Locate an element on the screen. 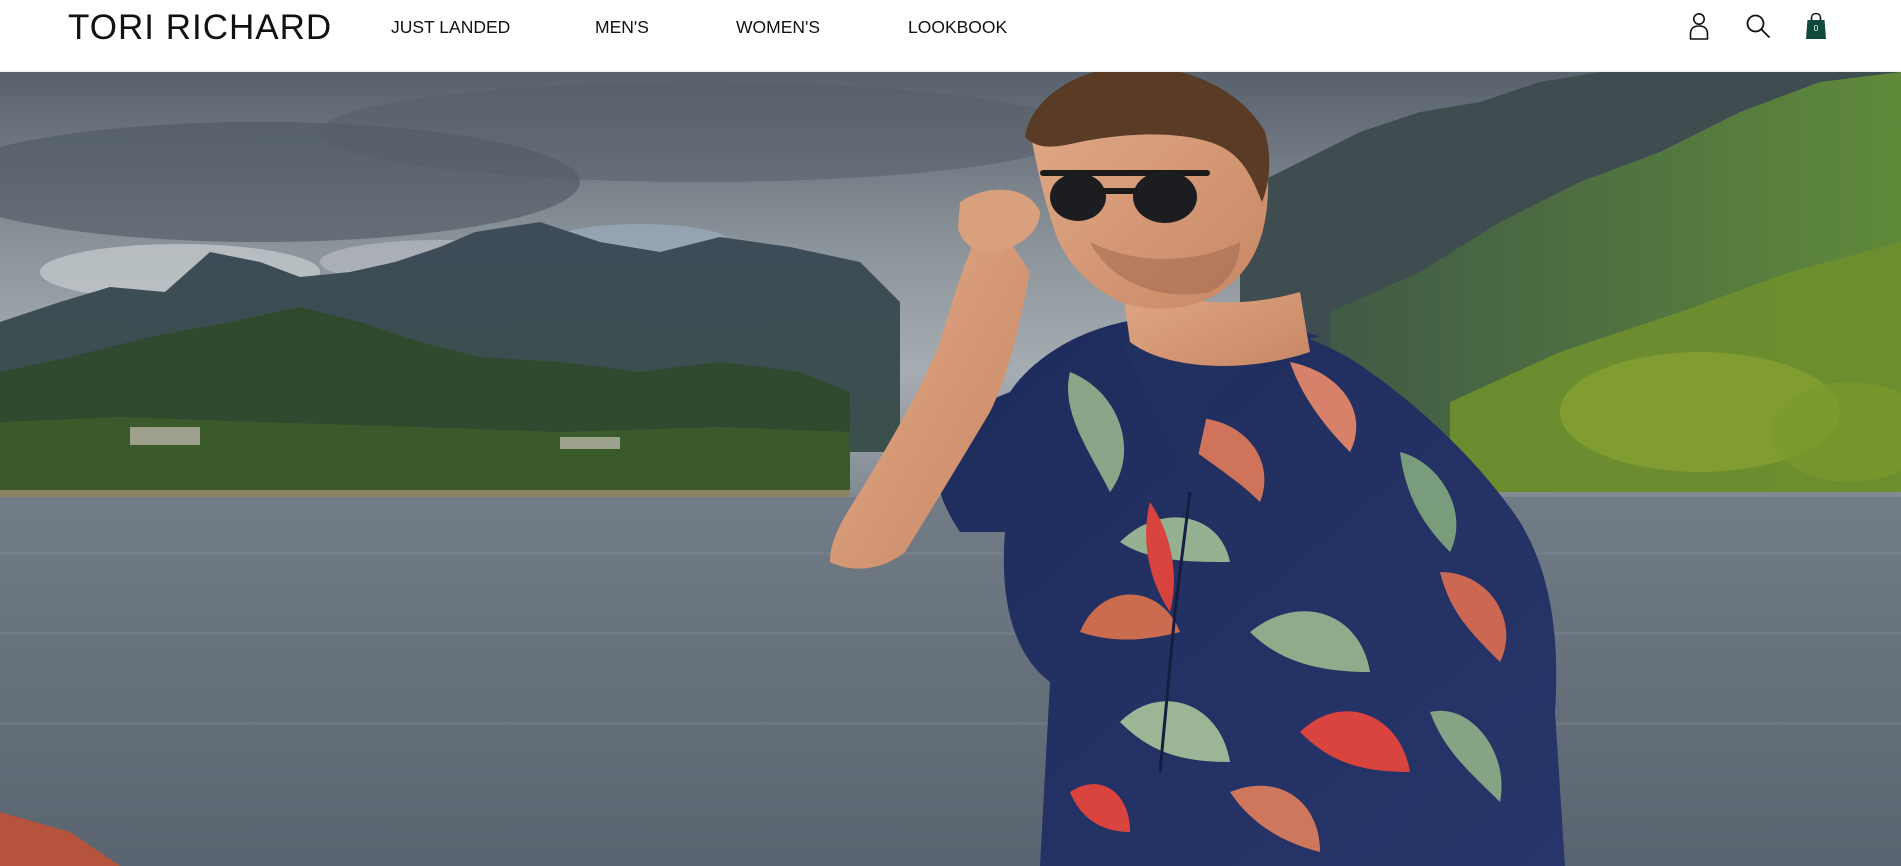 The height and width of the screenshot is (866, 1901). brand-logo: TORI RICHARD is located at coordinates (200, 28).